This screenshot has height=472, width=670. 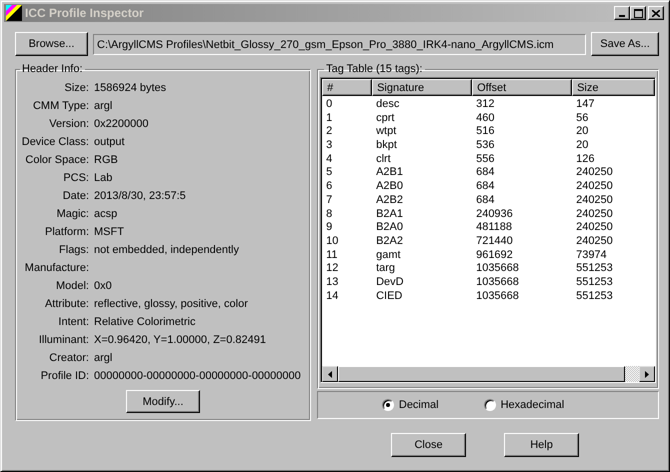 I want to click on table-cell-text: A2B2, so click(x=389, y=201).